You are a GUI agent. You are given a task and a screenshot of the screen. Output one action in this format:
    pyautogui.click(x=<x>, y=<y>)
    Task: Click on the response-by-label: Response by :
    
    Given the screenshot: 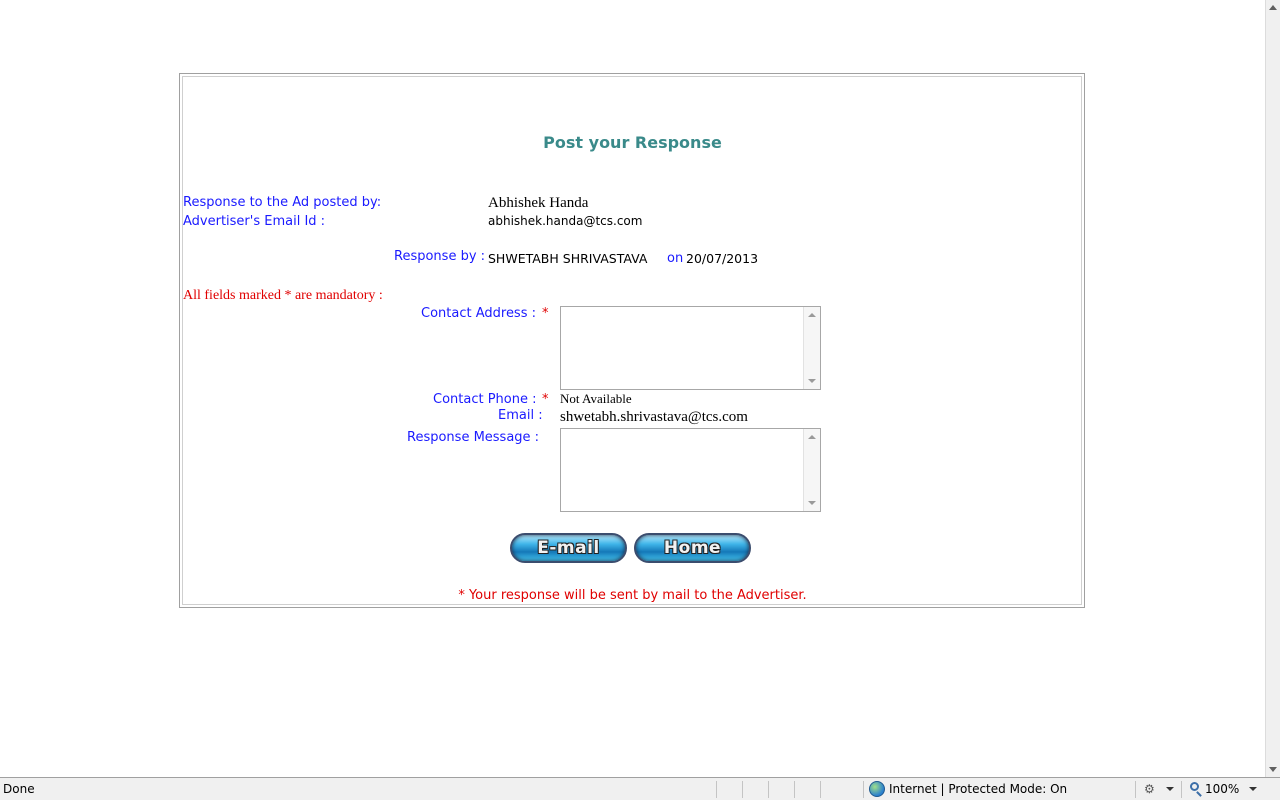 What is the action you would take?
    pyautogui.click(x=440, y=256)
    